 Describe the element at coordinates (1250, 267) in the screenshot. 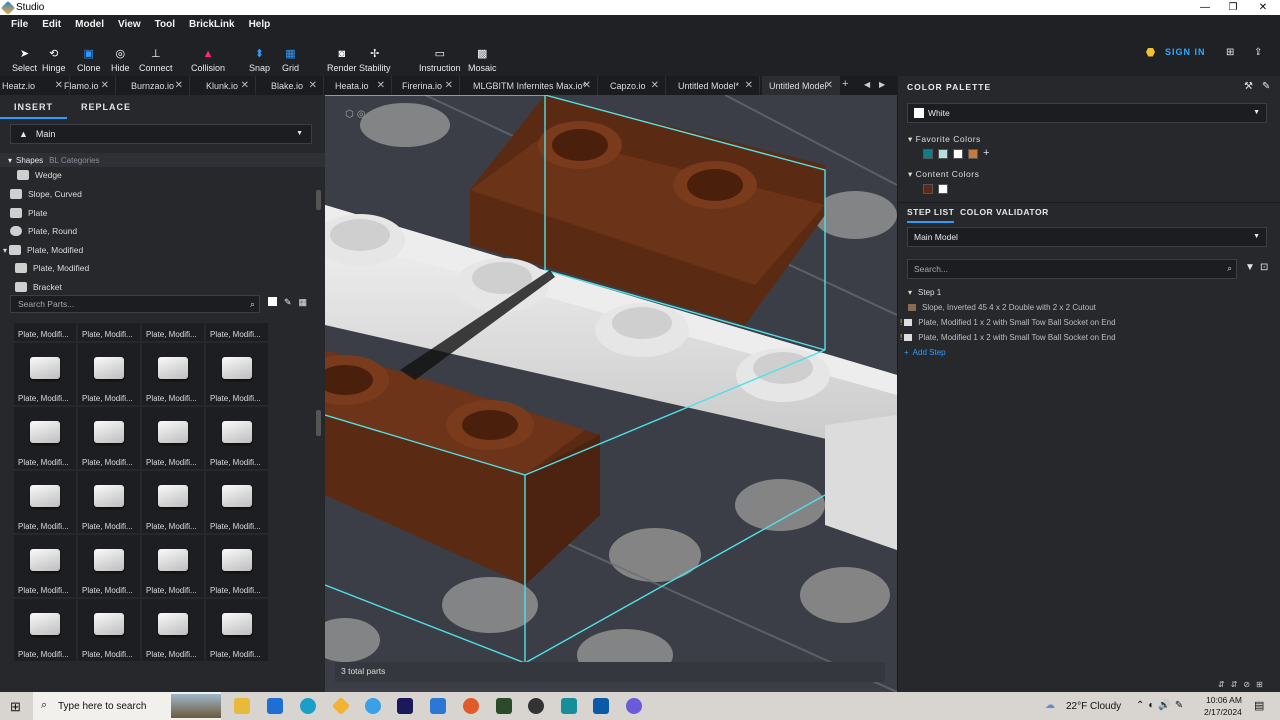

I see `filter-icon: ▼` at that location.